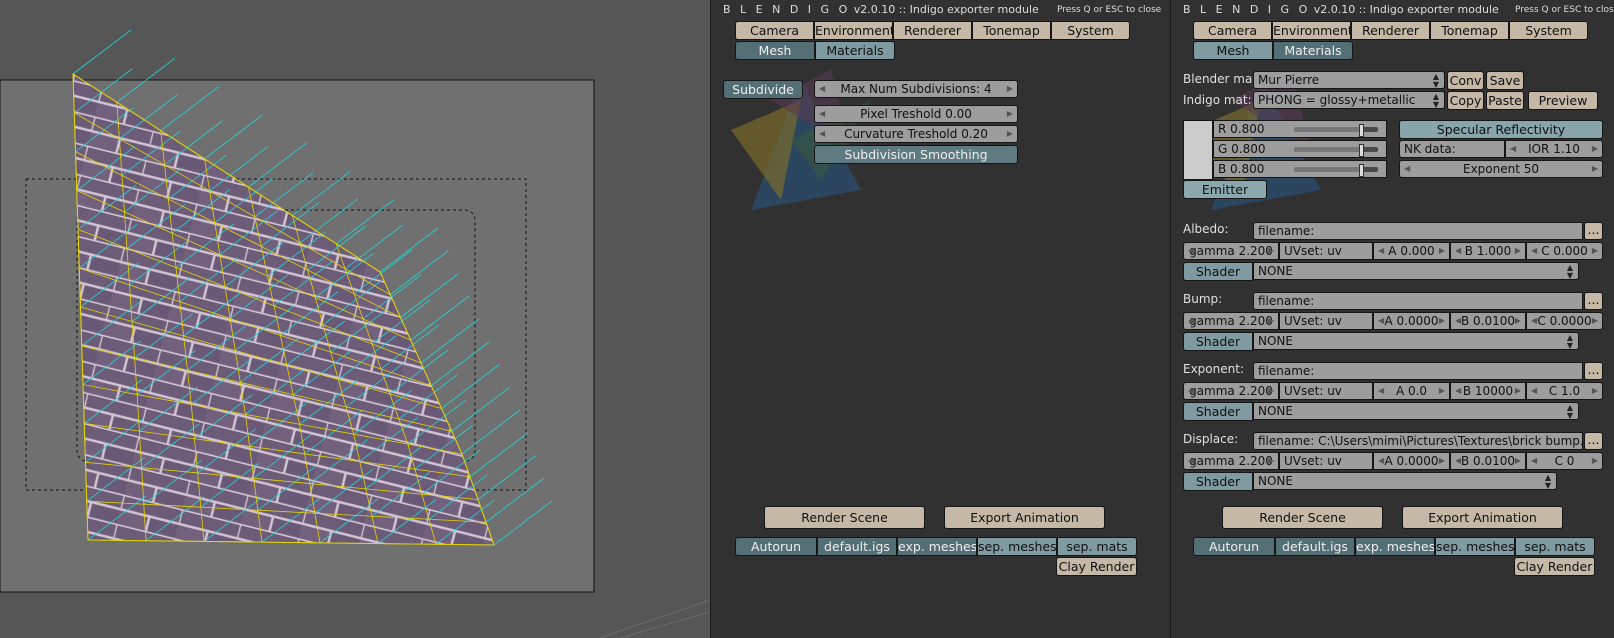 The image size is (1614, 638). What do you see at coordinates (1488, 391) in the screenshot?
I see `b-field: ◀ B 10000 ▶` at bounding box center [1488, 391].